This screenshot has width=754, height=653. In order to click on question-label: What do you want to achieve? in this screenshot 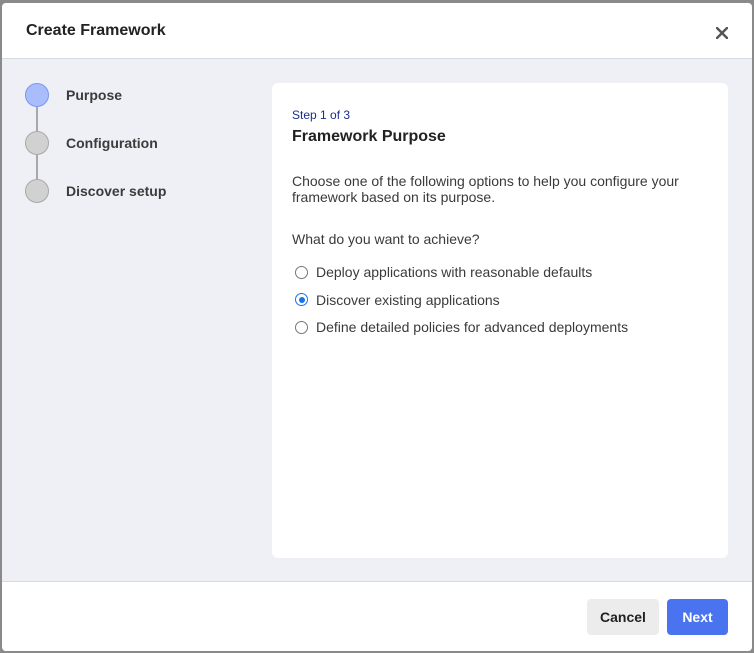, I will do `click(386, 239)`.